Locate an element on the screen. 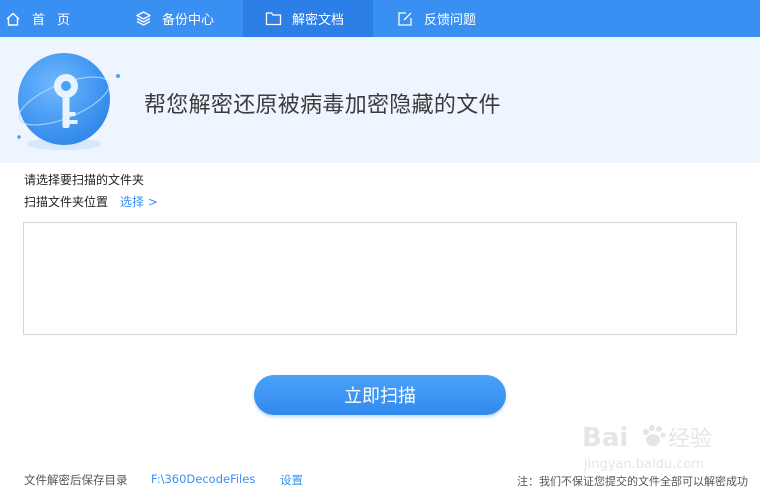 The width and height of the screenshot is (760, 497). watermark-url: jingyan.baidu.com is located at coordinates (643, 464).